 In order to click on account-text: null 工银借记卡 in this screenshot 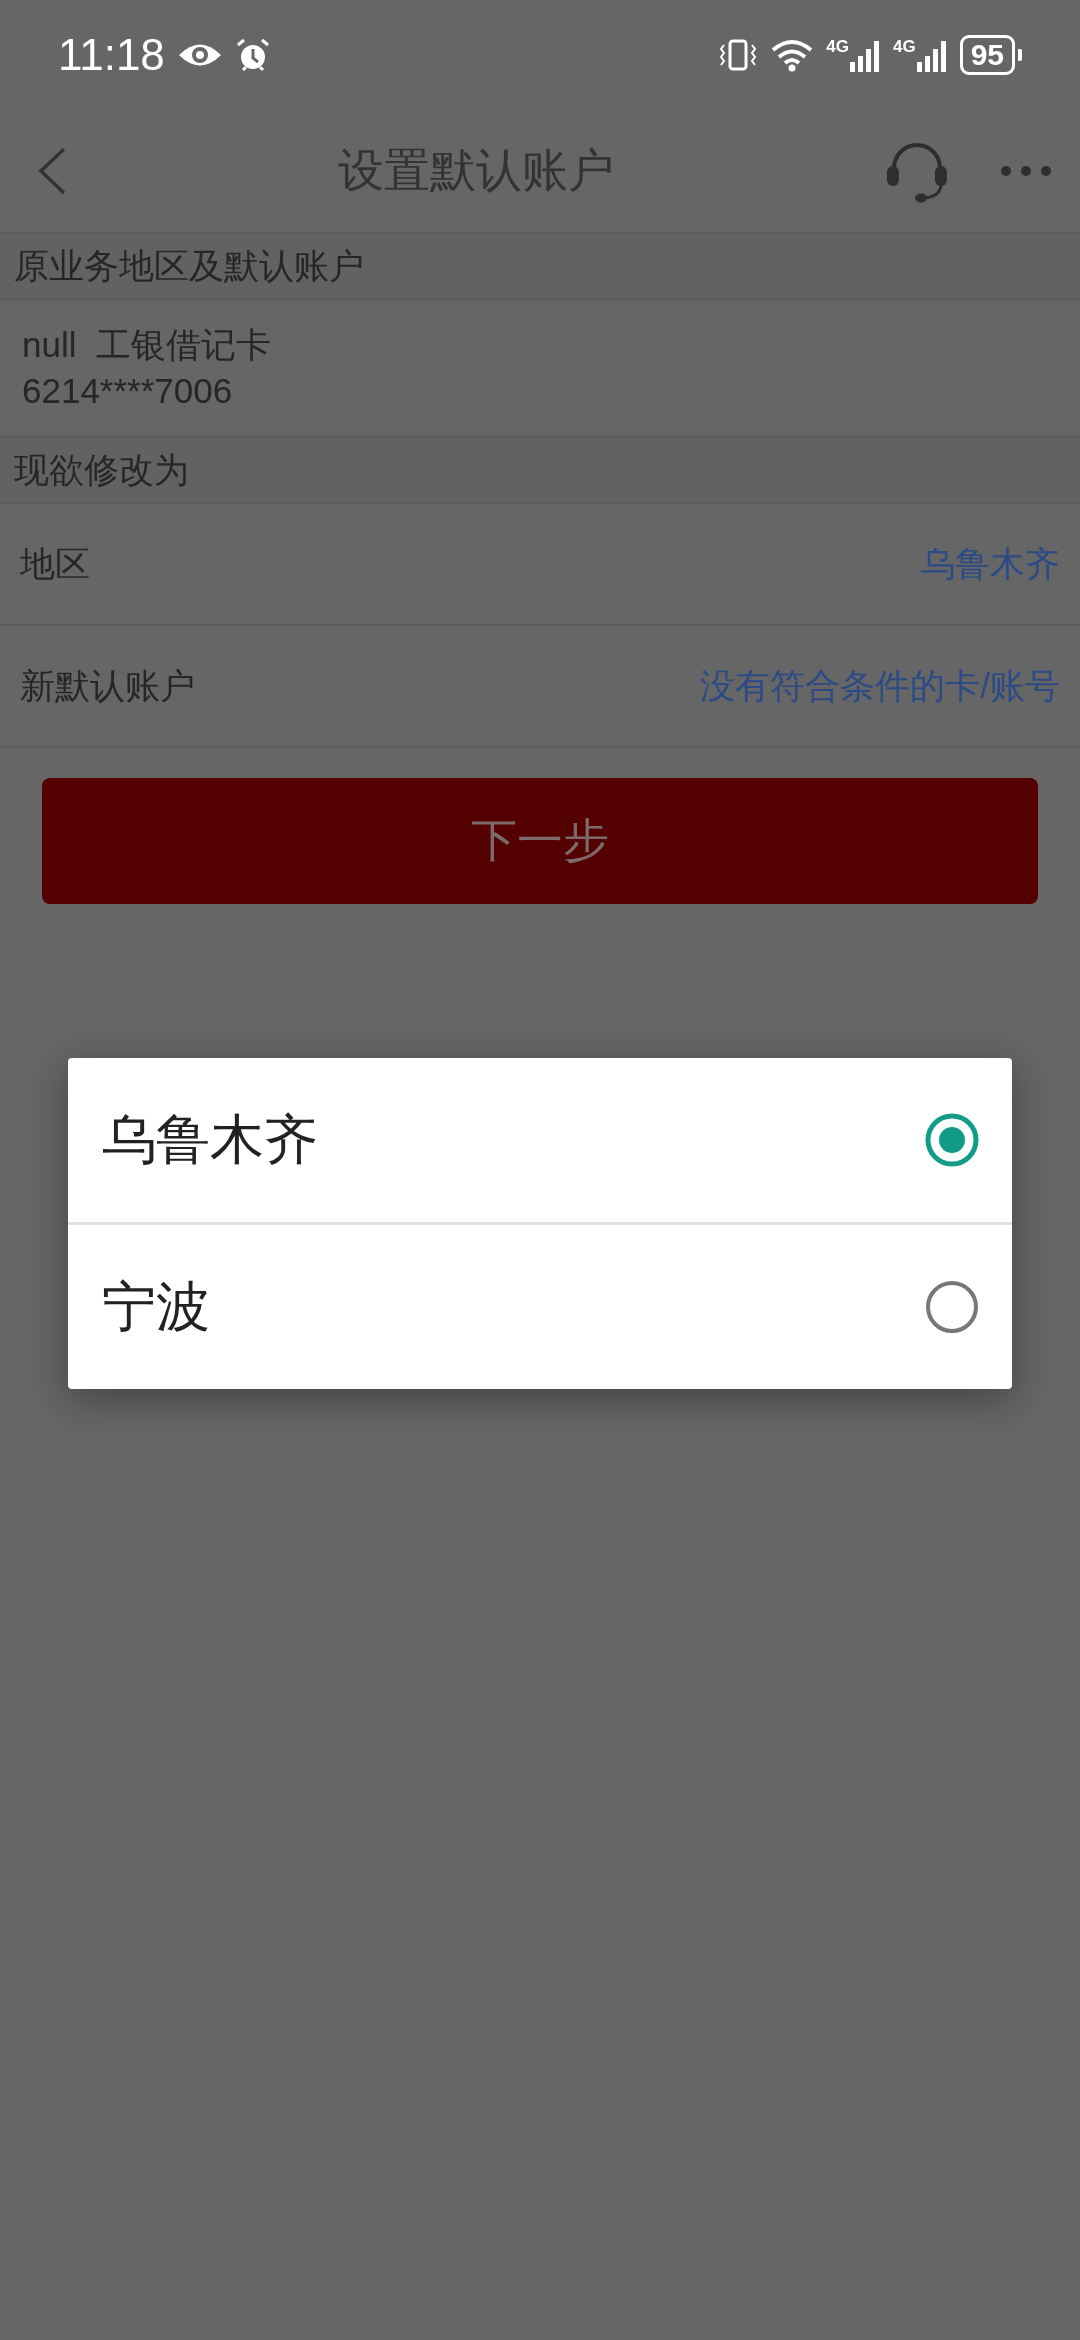, I will do `click(147, 345)`.